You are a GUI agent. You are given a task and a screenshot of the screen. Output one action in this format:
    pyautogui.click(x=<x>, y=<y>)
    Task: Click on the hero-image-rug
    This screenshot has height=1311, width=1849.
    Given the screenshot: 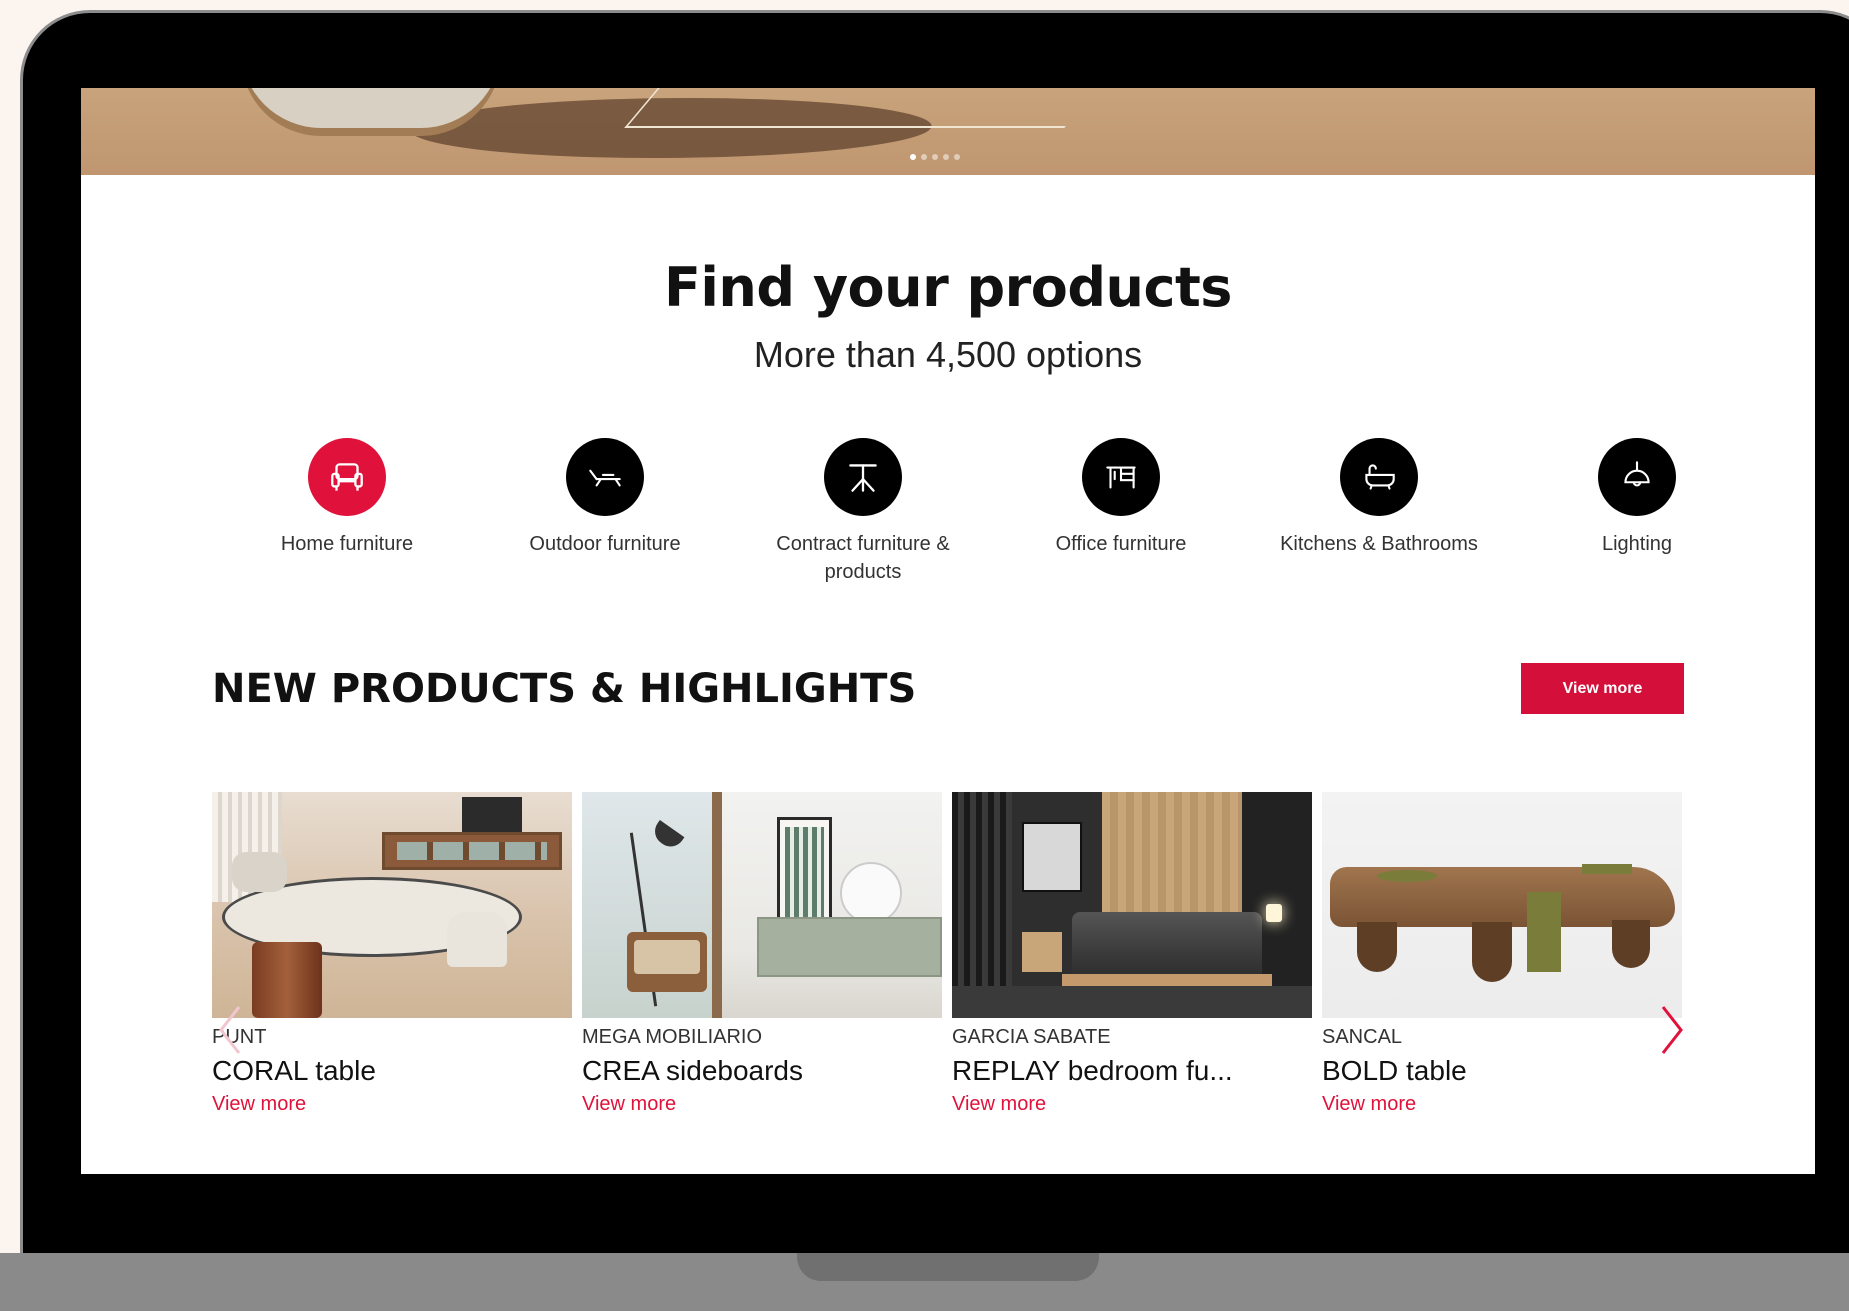 What is the action you would take?
    pyautogui.click(x=861, y=108)
    